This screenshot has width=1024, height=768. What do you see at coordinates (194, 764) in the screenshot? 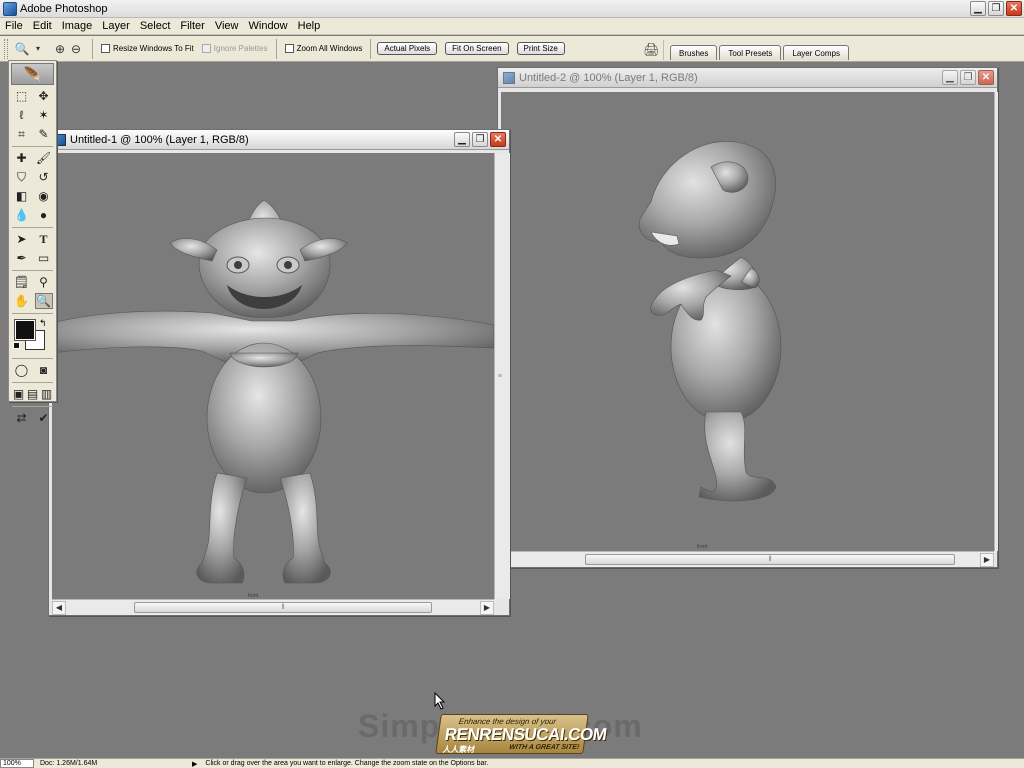
I see `status-menu-arrow-icon: ▶` at bounding box center [194, 764].